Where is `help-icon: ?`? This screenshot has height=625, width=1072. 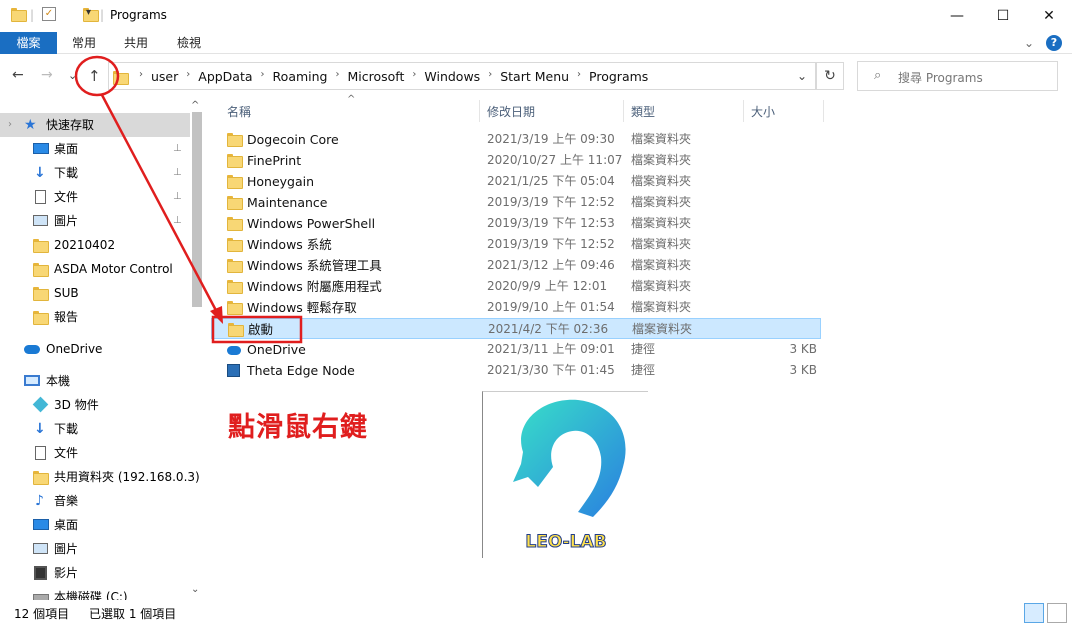
help-icon: ? is located at coordinates (1054, 43).